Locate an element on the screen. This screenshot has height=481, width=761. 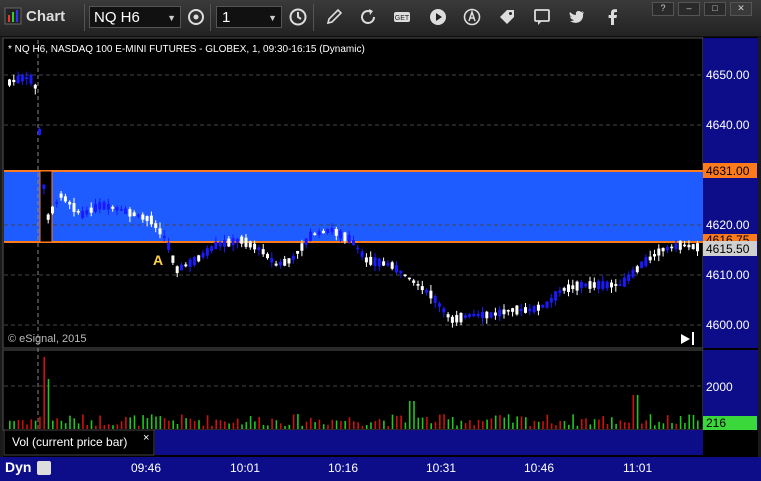
price-label: 4610.00 is located at coordinates (728, 275).